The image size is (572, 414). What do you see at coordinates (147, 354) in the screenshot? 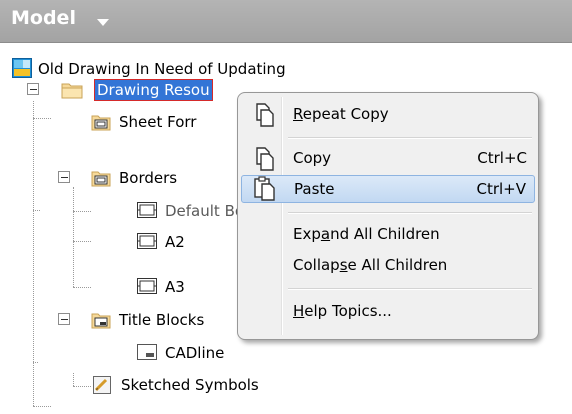
I see `title-block-icon` at bounding box center [147, 354].